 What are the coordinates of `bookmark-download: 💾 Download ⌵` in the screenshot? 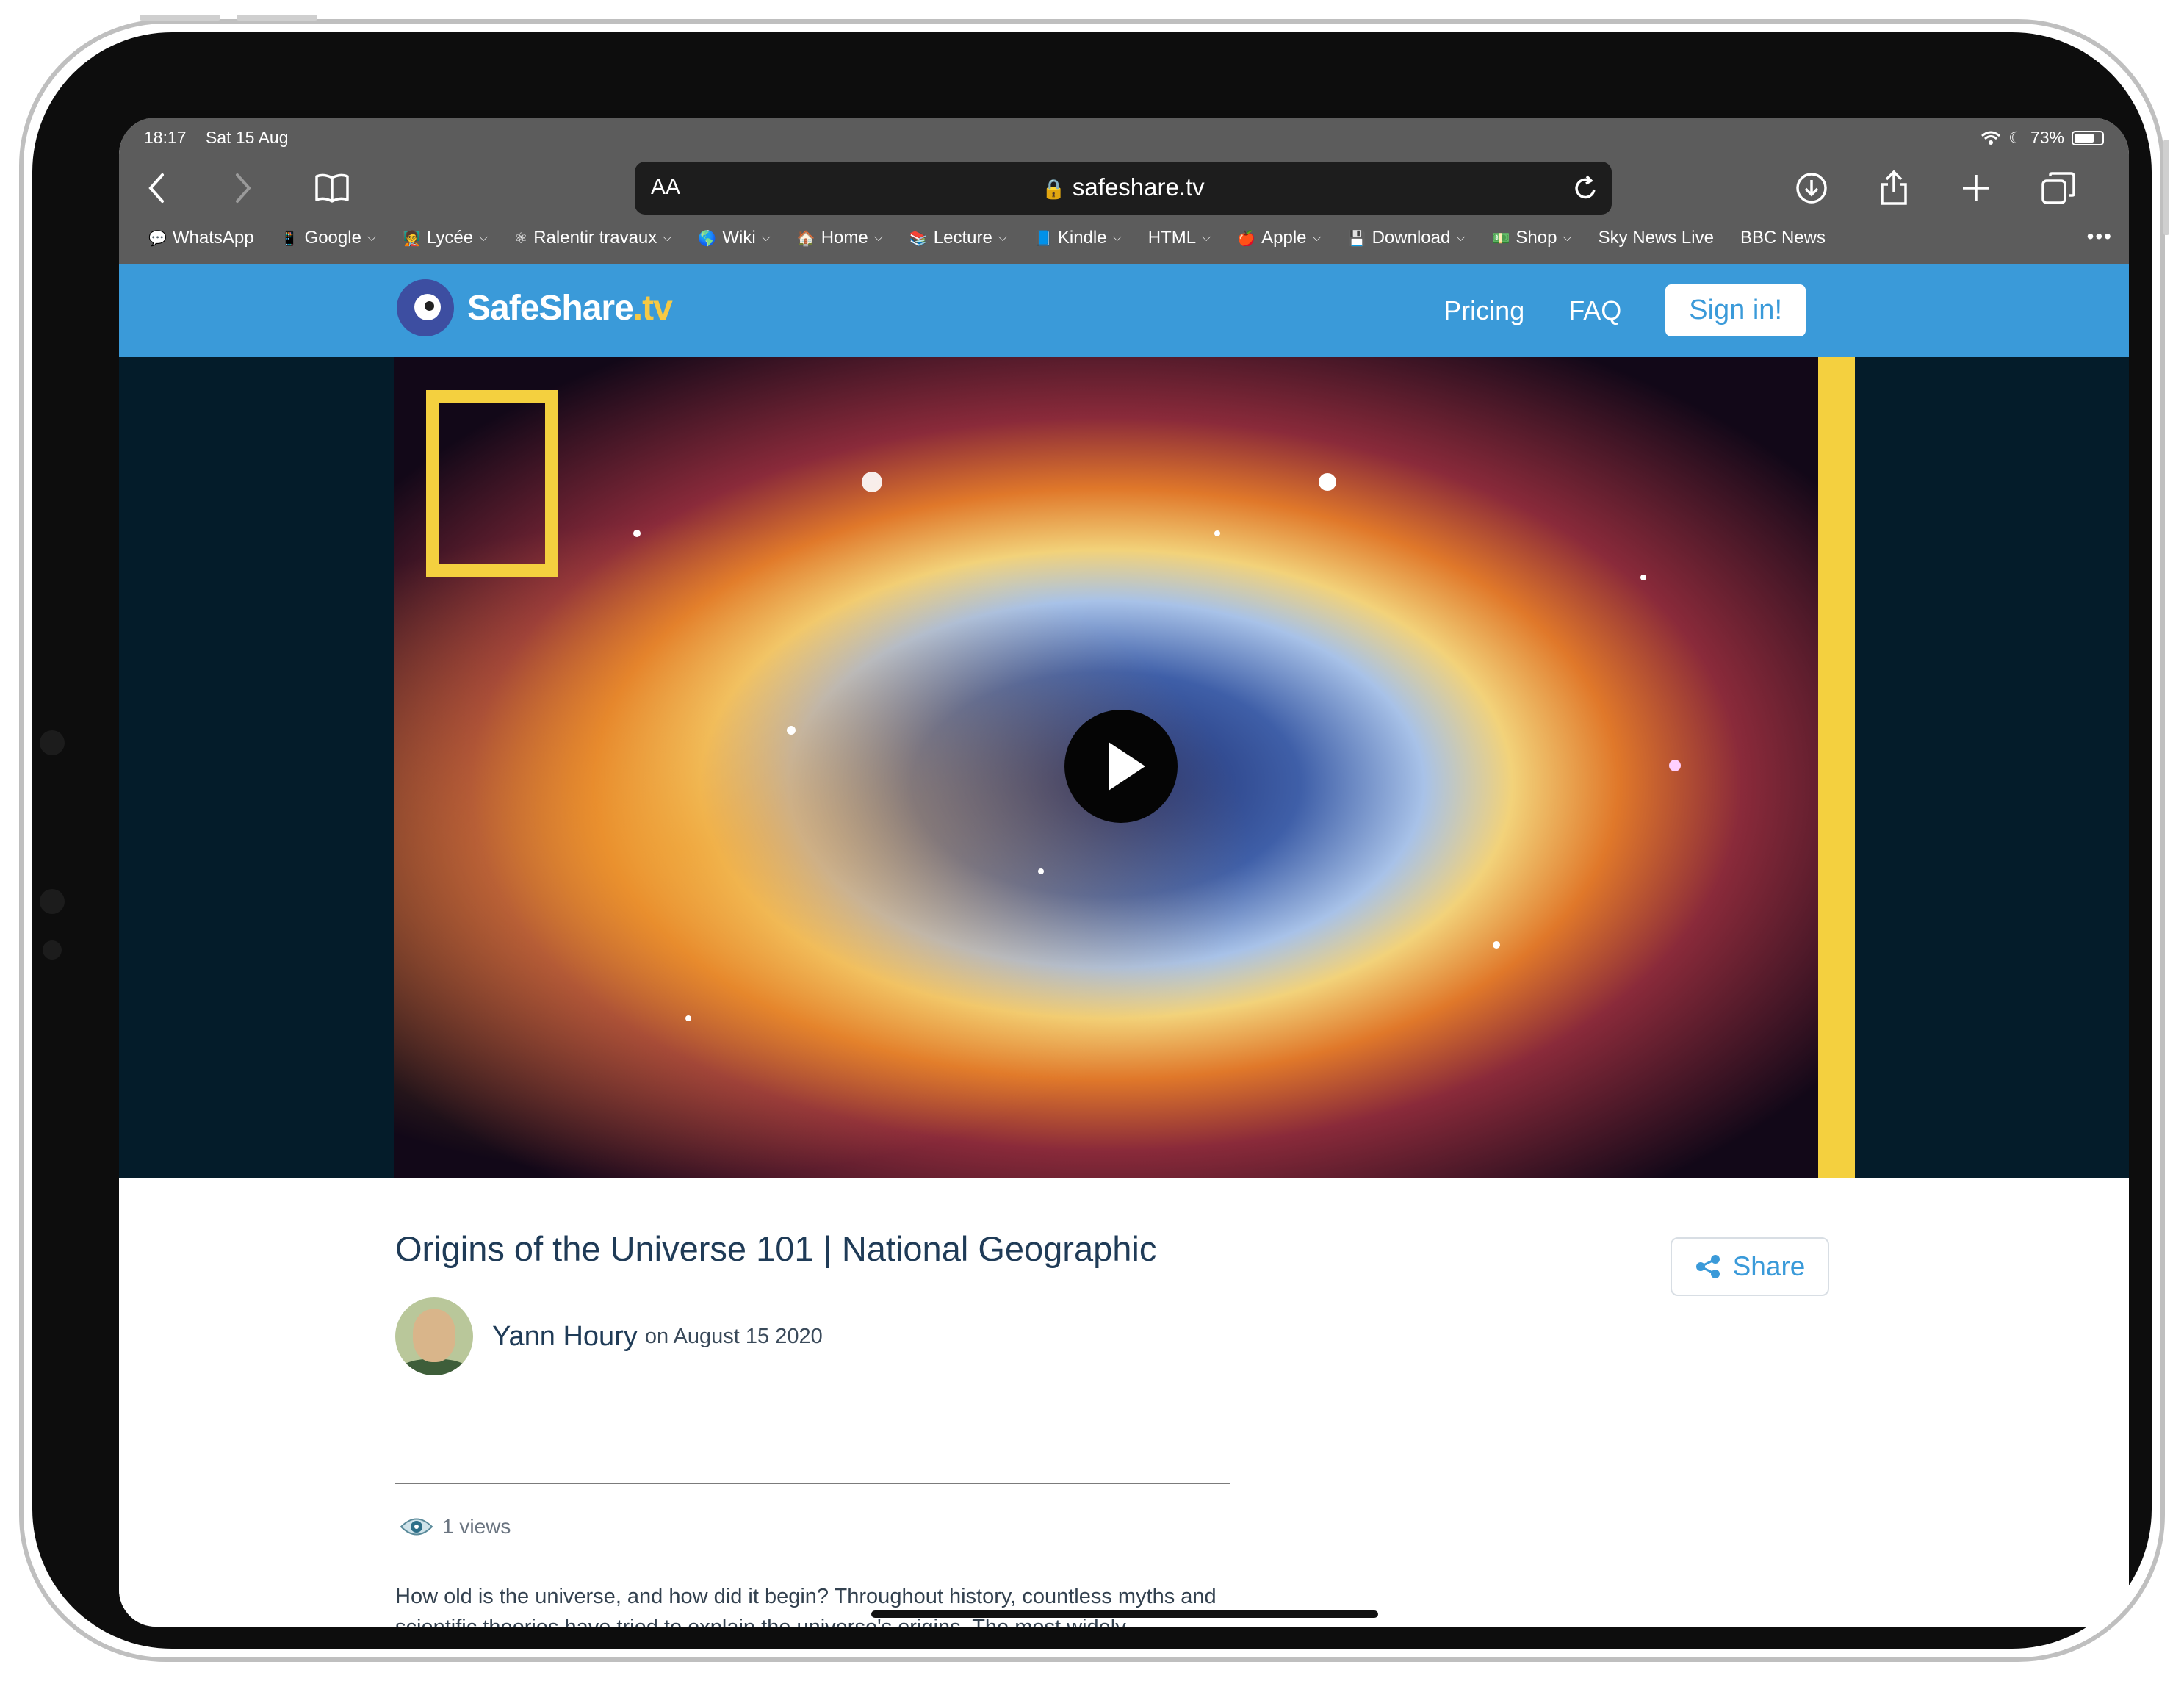 It's located at (1407, 238).